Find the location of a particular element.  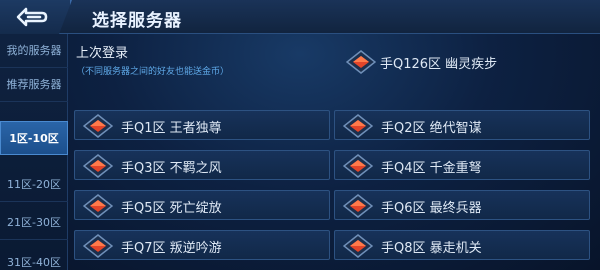

last-login-server: 手Q126区 幽灵疾步 is located at coordinates (465, 62).